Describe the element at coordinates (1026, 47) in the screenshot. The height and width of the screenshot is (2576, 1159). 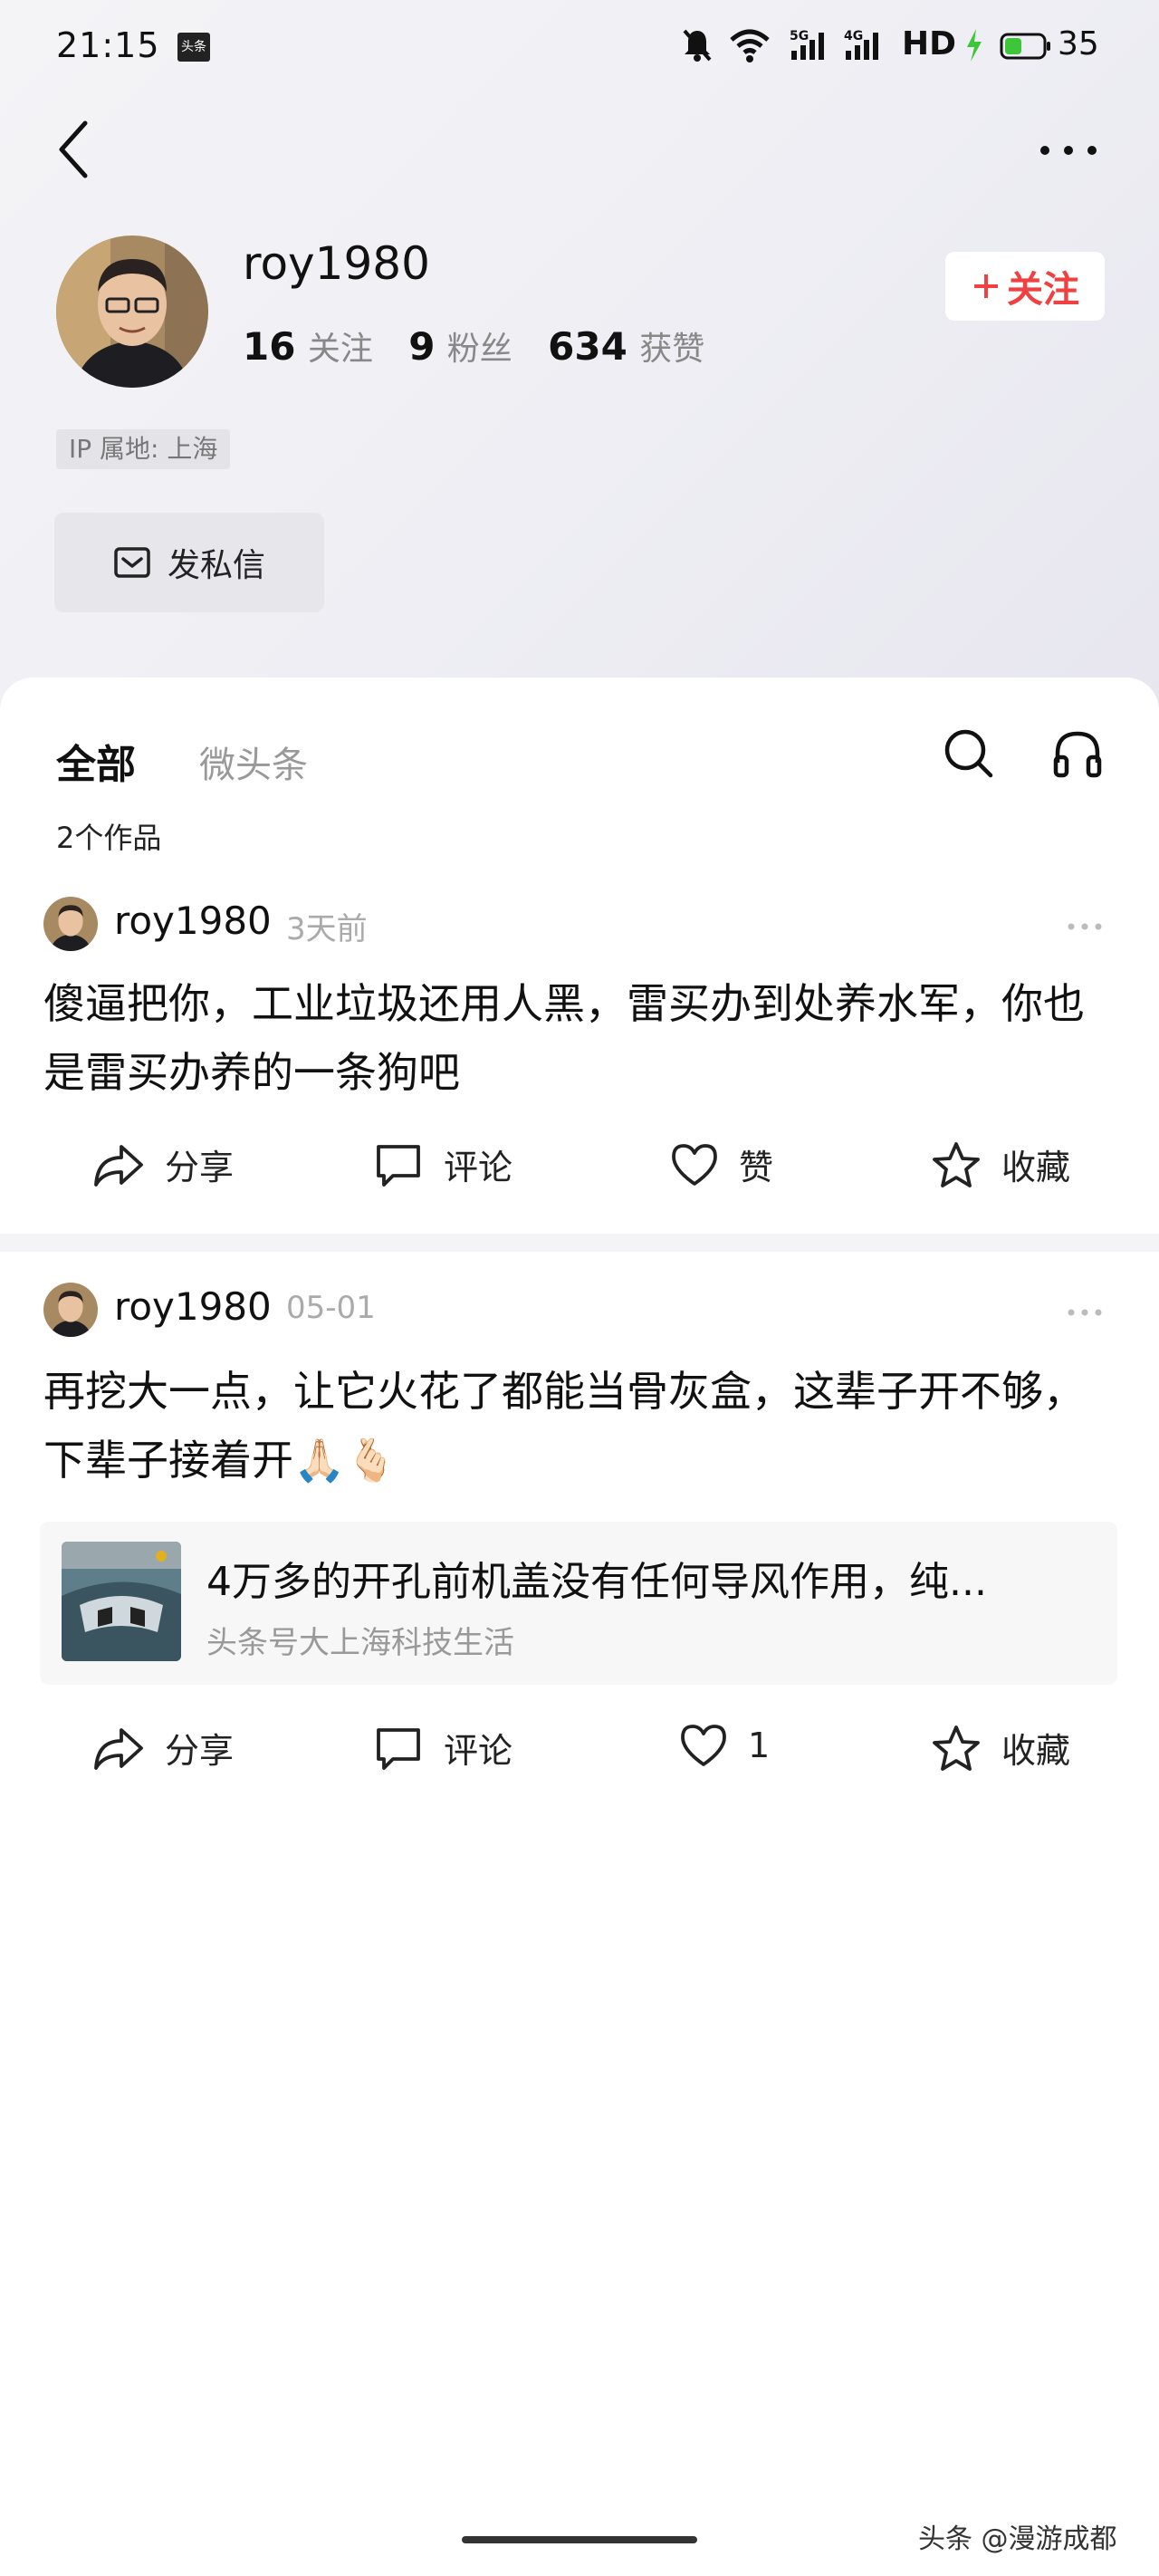
I see `battery-icon` at that location.